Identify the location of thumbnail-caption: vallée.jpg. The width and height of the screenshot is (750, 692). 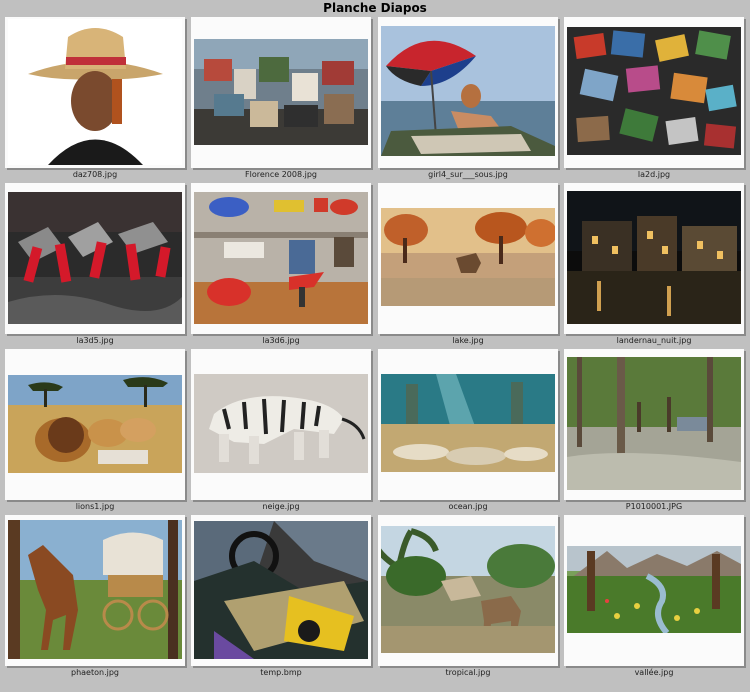
(654, 672).